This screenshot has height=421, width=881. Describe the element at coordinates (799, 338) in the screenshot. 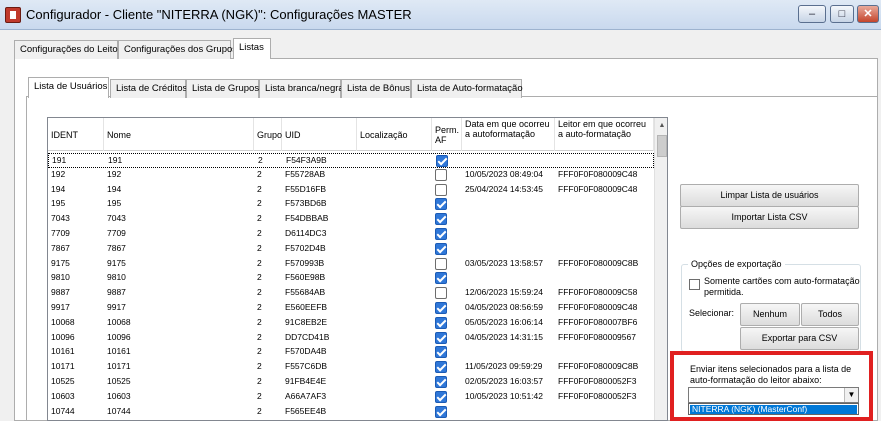

I see `export-csv-button: Exportar para CSV` at that location.